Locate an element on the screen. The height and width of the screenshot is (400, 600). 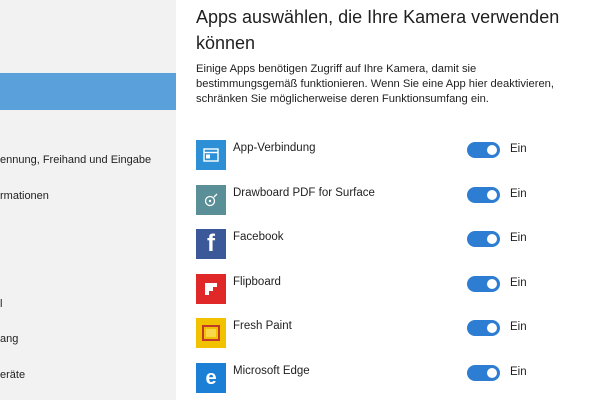
facebook-glyph: f is located at coordinates (211, 243).